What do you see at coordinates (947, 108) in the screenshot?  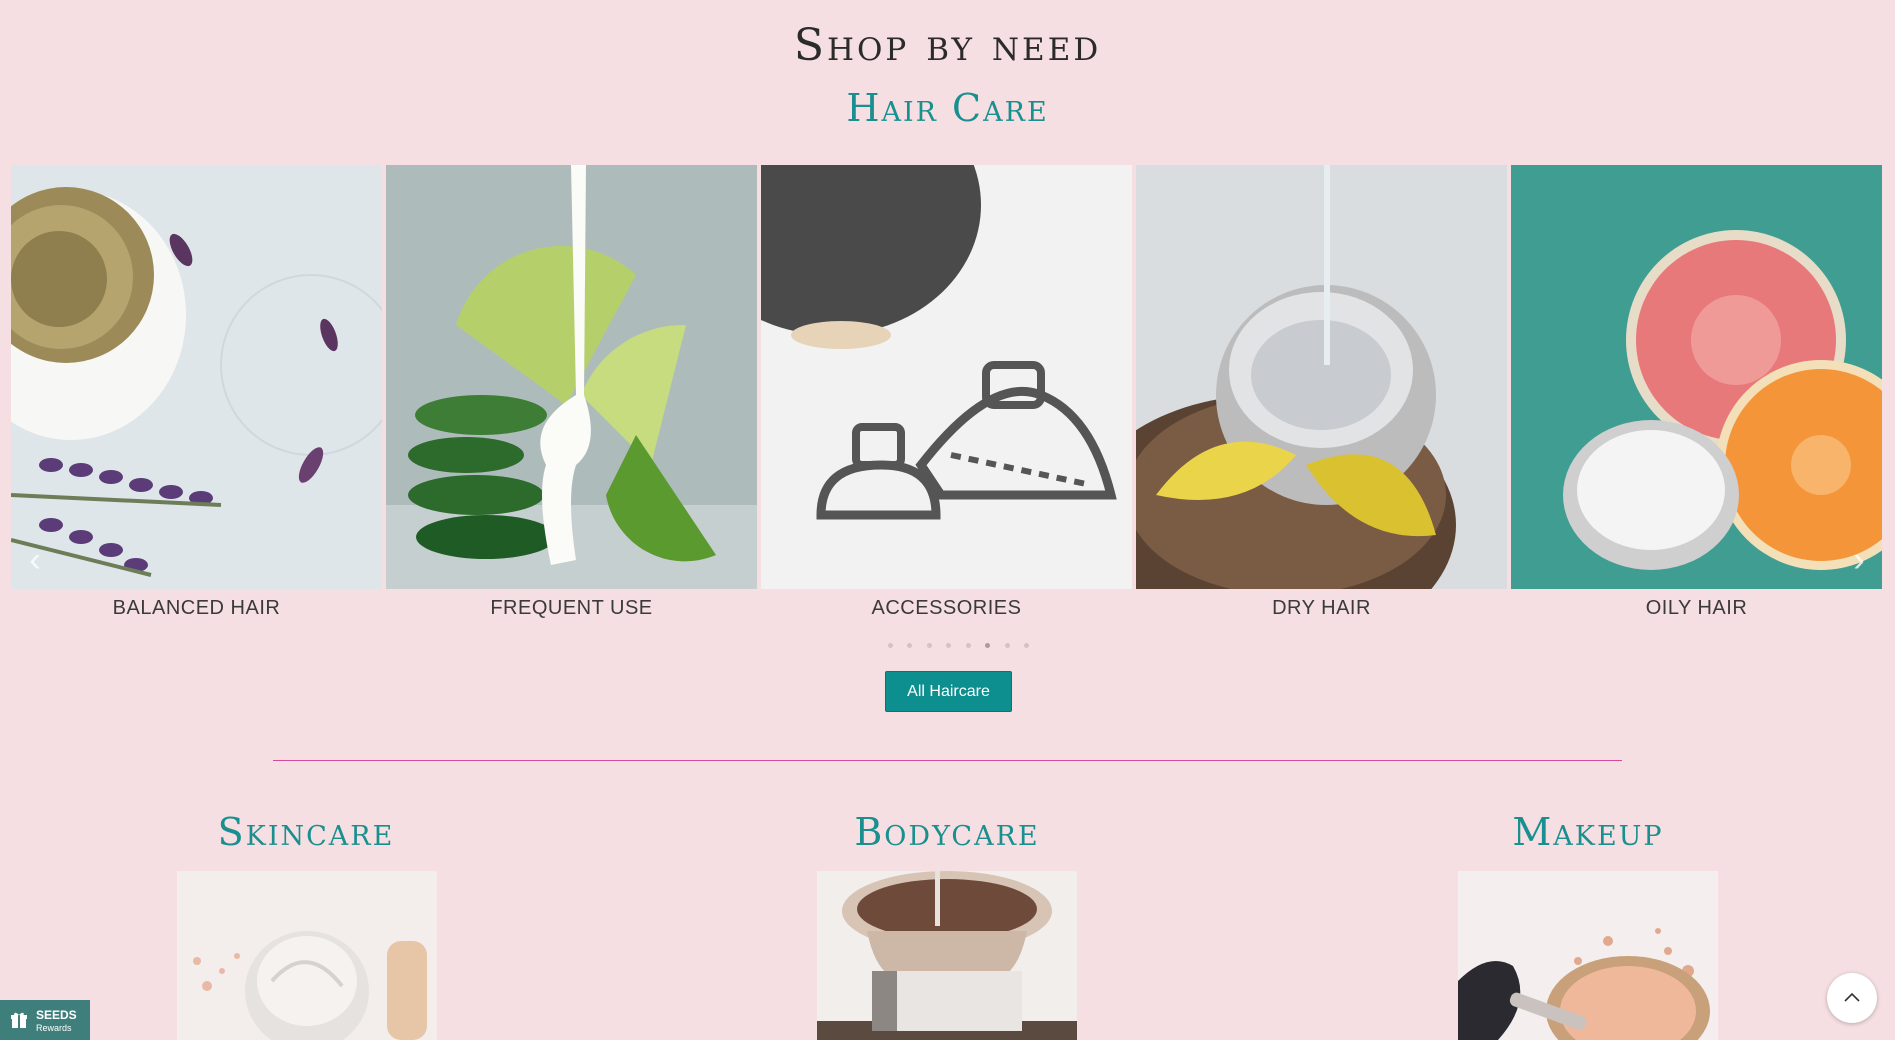 I see `haircare-title: Hair Care` at bounding box center [947, 108].